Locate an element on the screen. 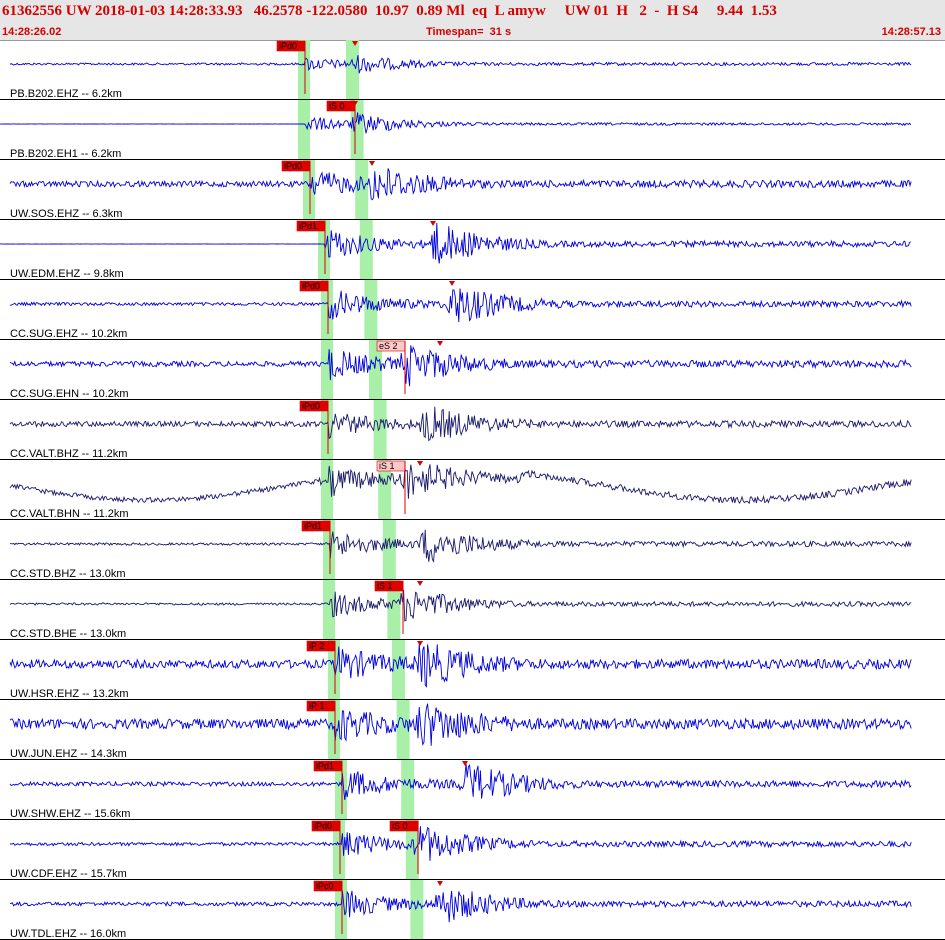 The width and height of the screenshot is (945, 940). station-label: UW.SOS.EHZ -- 6.3km is located at coordinates (66, 214).